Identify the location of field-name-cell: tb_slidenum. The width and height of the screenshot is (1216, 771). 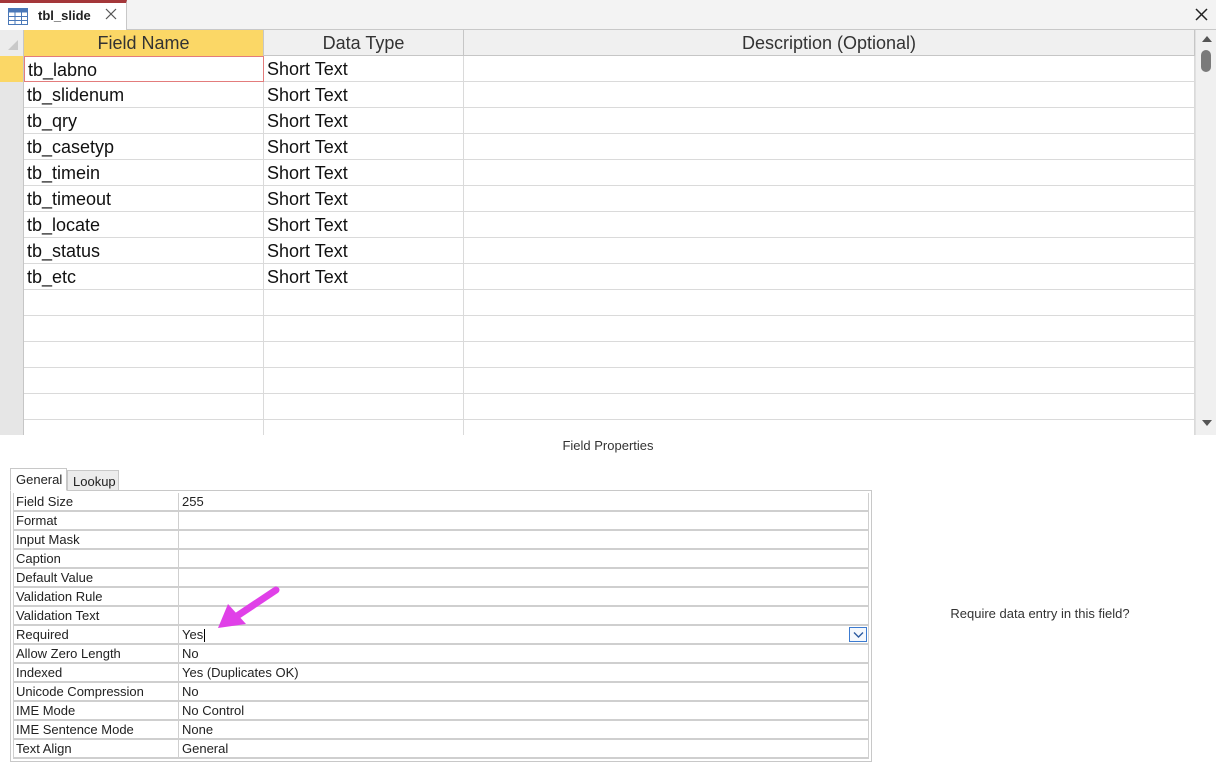
(144, 95).